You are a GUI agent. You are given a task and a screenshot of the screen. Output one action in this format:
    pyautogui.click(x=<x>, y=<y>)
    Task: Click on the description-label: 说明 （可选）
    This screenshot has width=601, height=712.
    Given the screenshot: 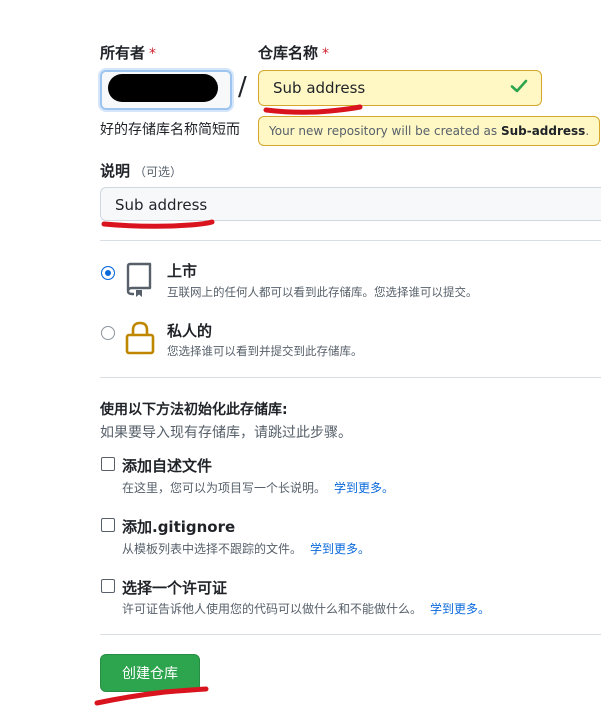 What is the action you would take?
    pyautogui.click(x=141, y=171)
    